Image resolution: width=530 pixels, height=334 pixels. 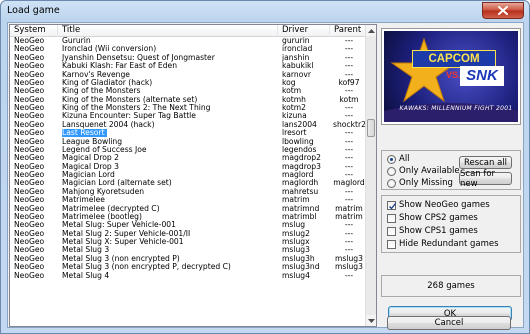 What do you see at coordinates (188, 83) in the screenshot?
I see `table-row: NeoGeo King of Gladiator (hack) kog kof97` at bounding box center [188, 83].